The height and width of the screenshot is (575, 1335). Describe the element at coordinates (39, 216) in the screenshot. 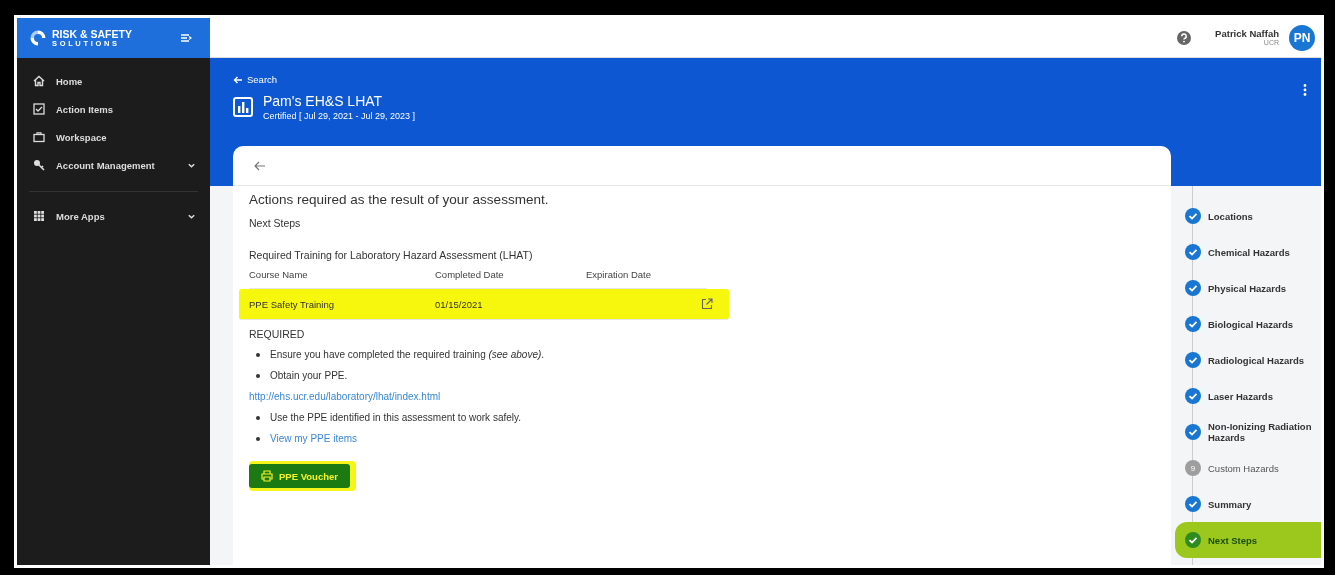

I see `apps-grid-icon` at that location.